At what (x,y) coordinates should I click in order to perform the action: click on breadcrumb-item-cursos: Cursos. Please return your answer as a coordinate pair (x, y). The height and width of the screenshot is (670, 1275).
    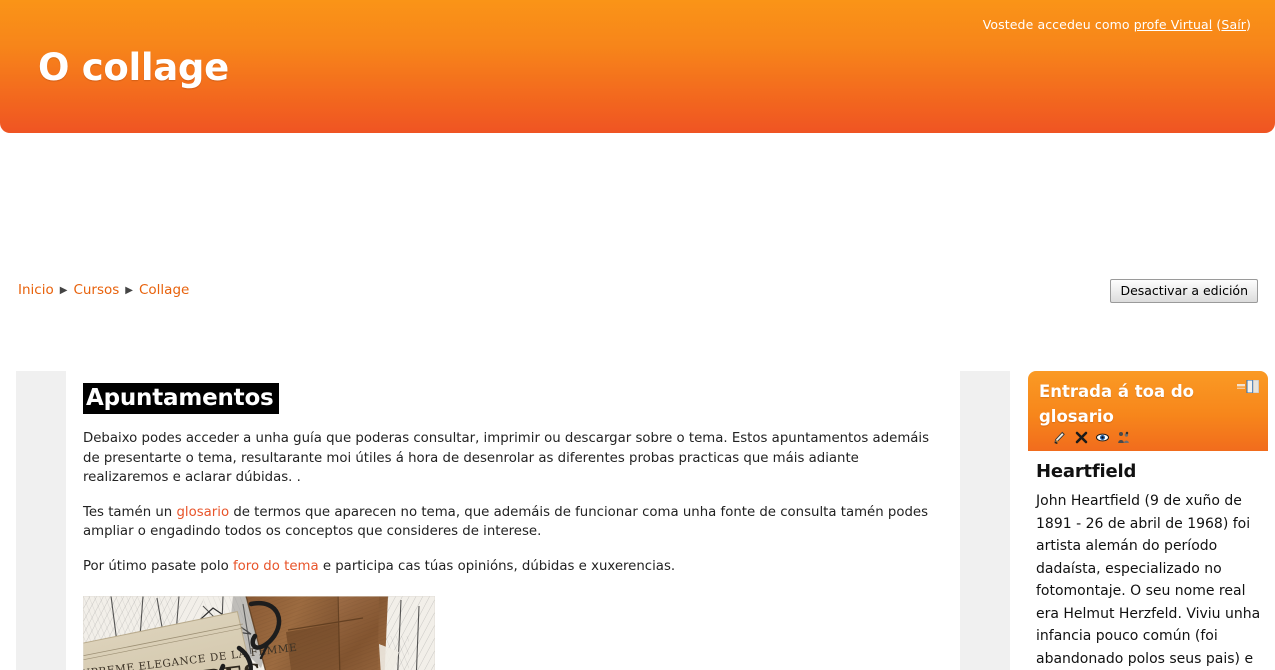
    Looking at the image, I should click on (96, 290).